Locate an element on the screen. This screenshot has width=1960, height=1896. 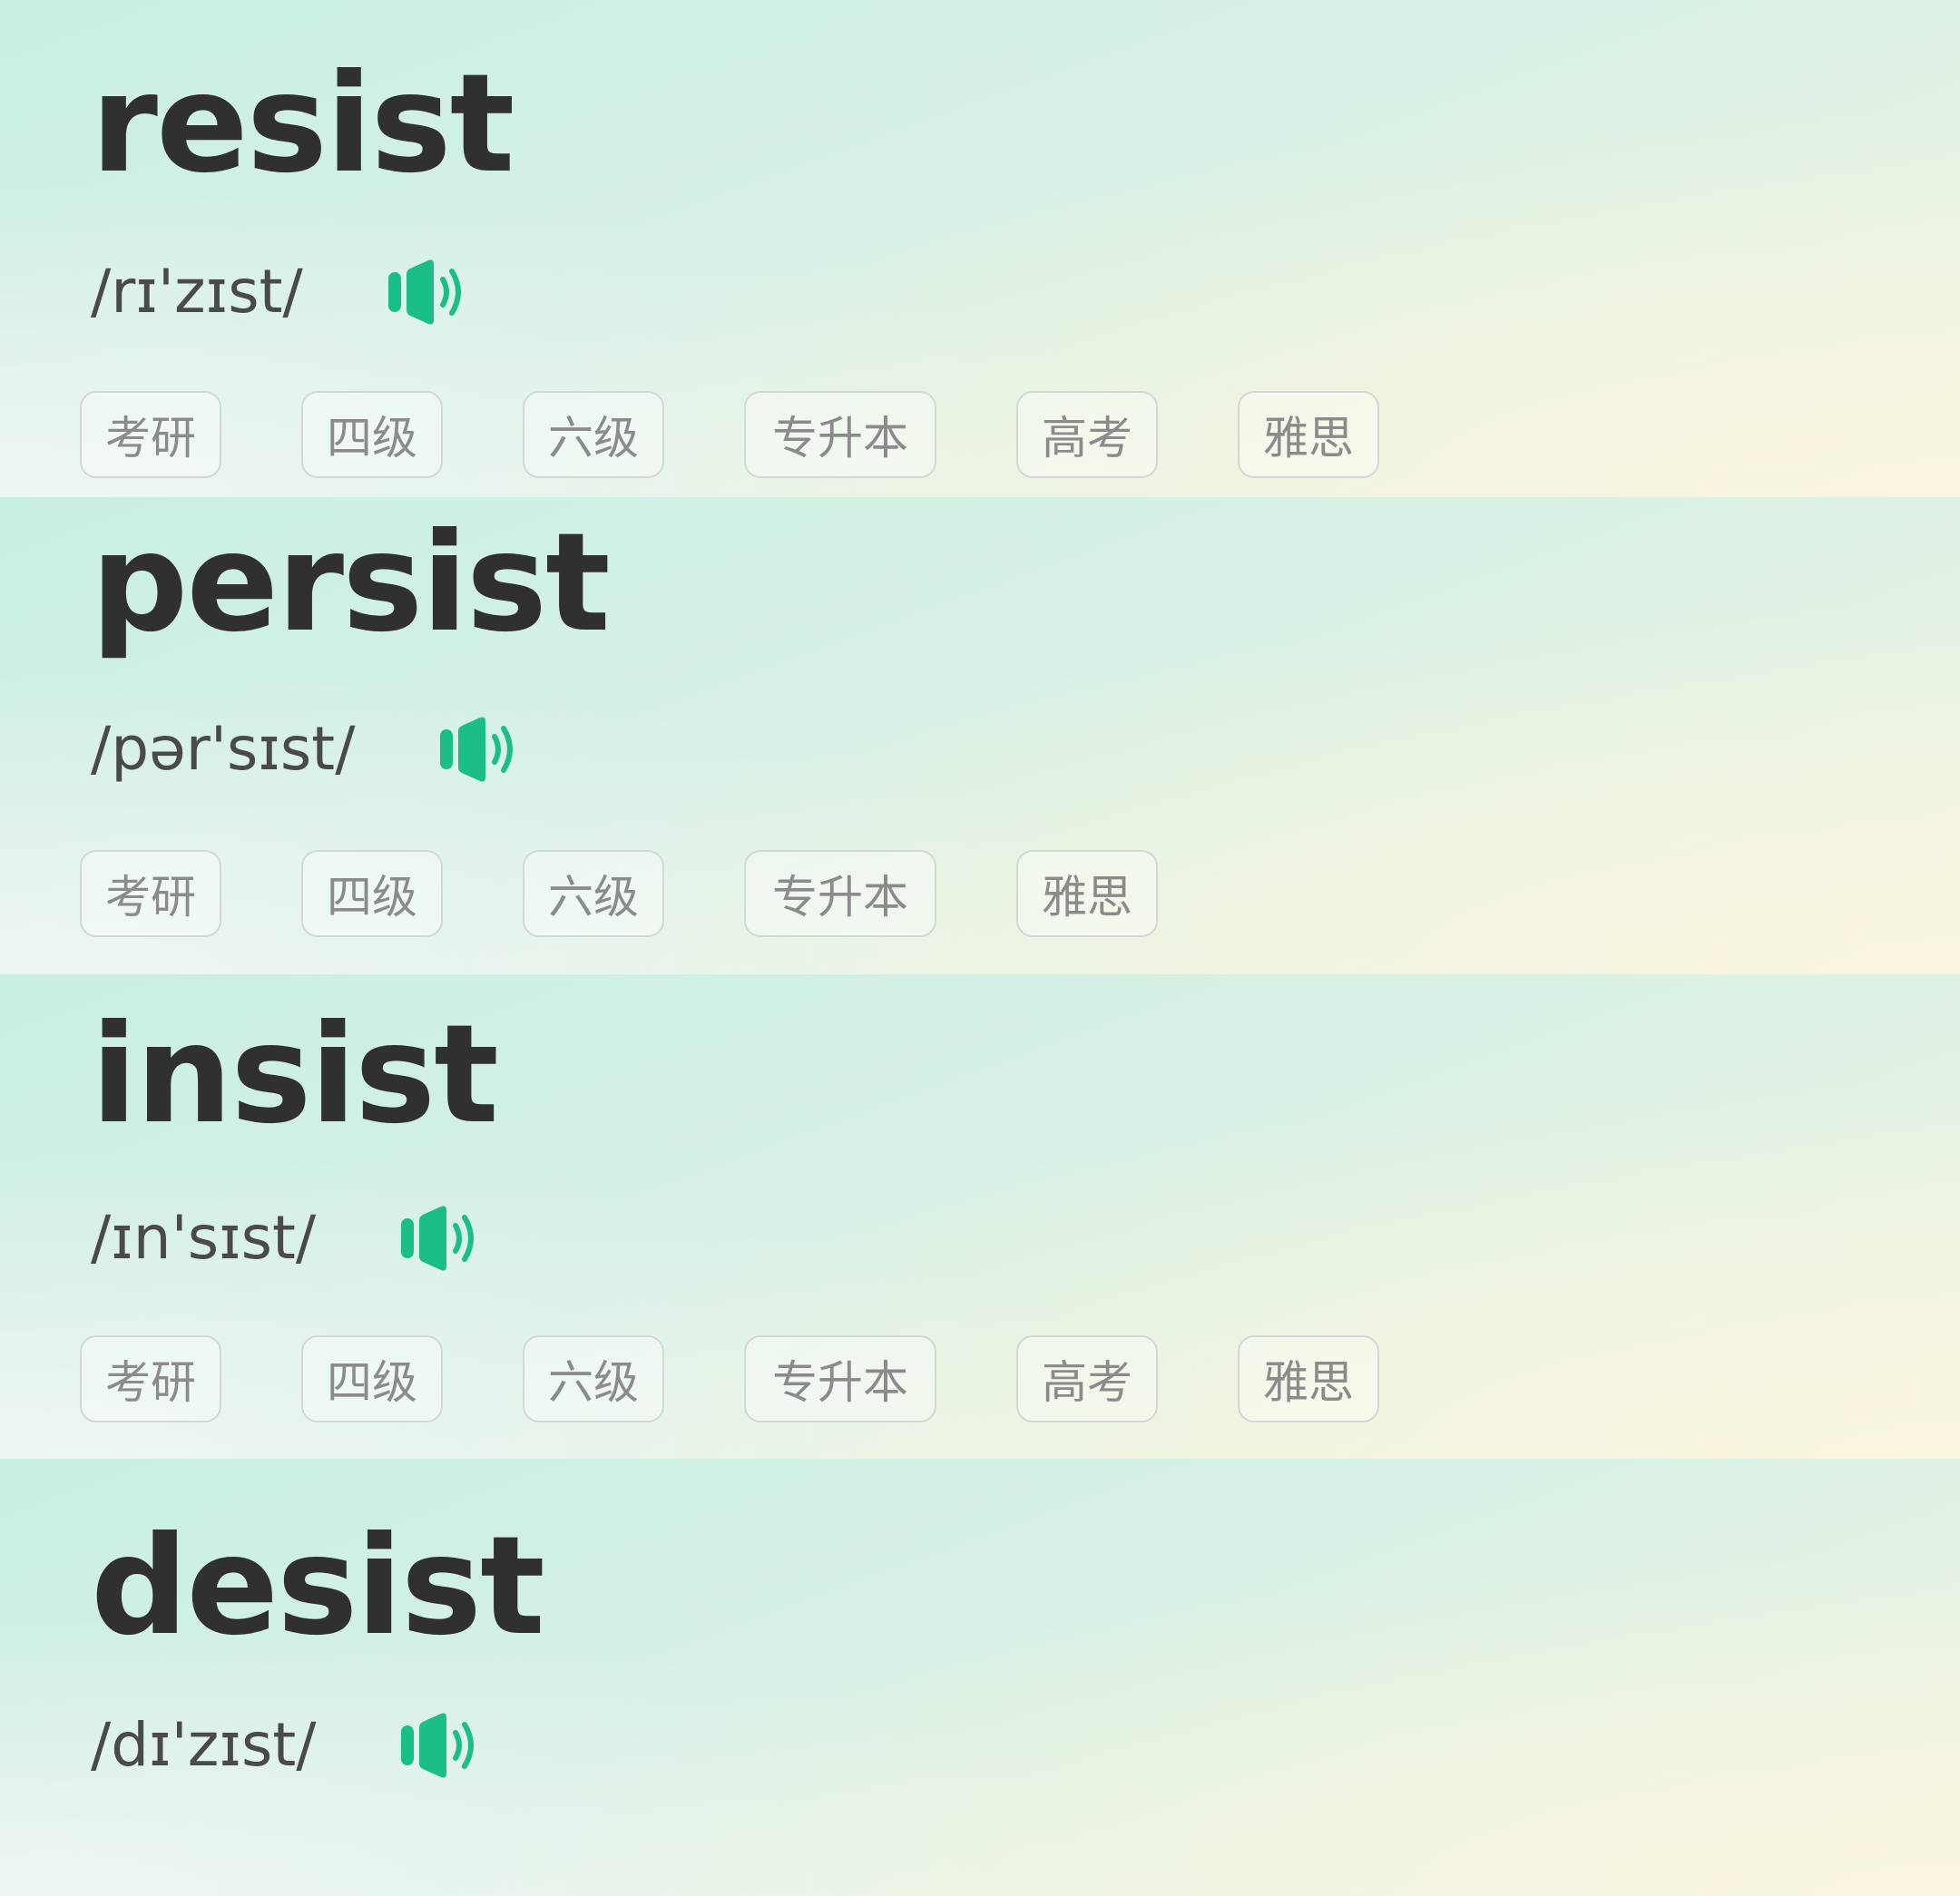
phonetic-row: /pər'sɪst/ is located at coordinates (306, 750).